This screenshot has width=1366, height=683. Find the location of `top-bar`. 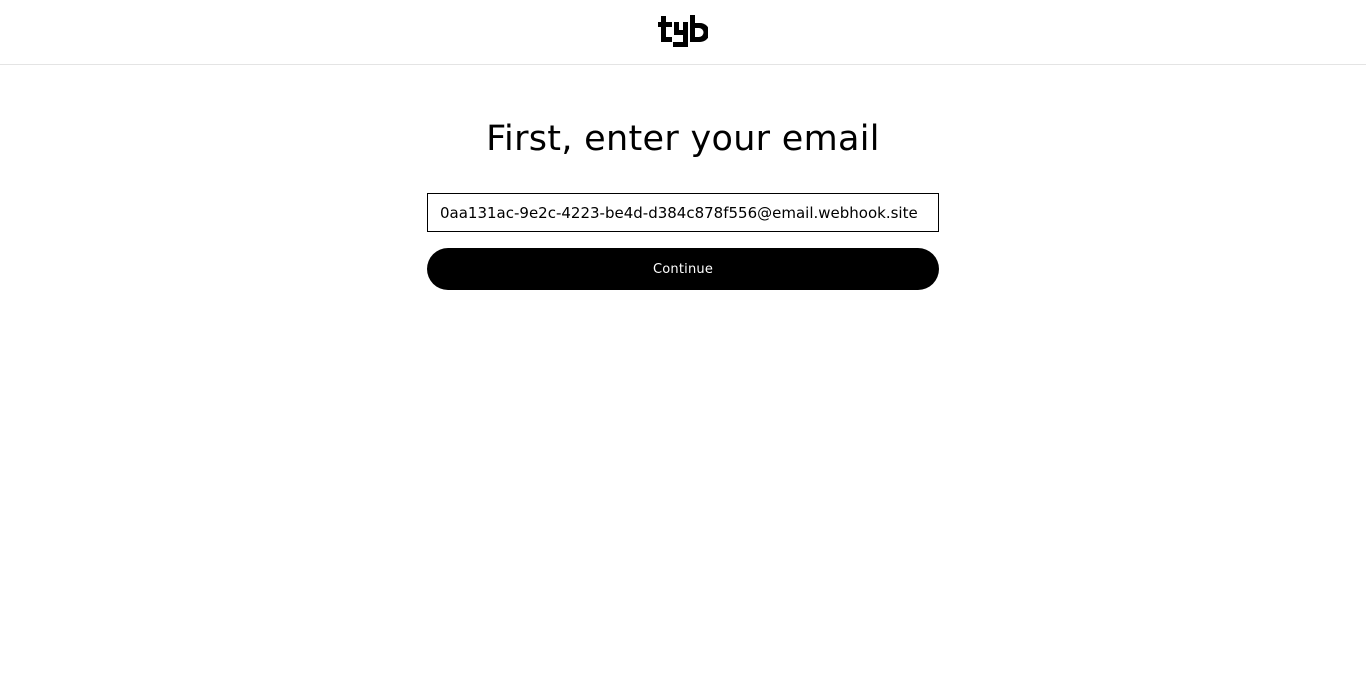

top-bar is located at coordinates (683, 32).